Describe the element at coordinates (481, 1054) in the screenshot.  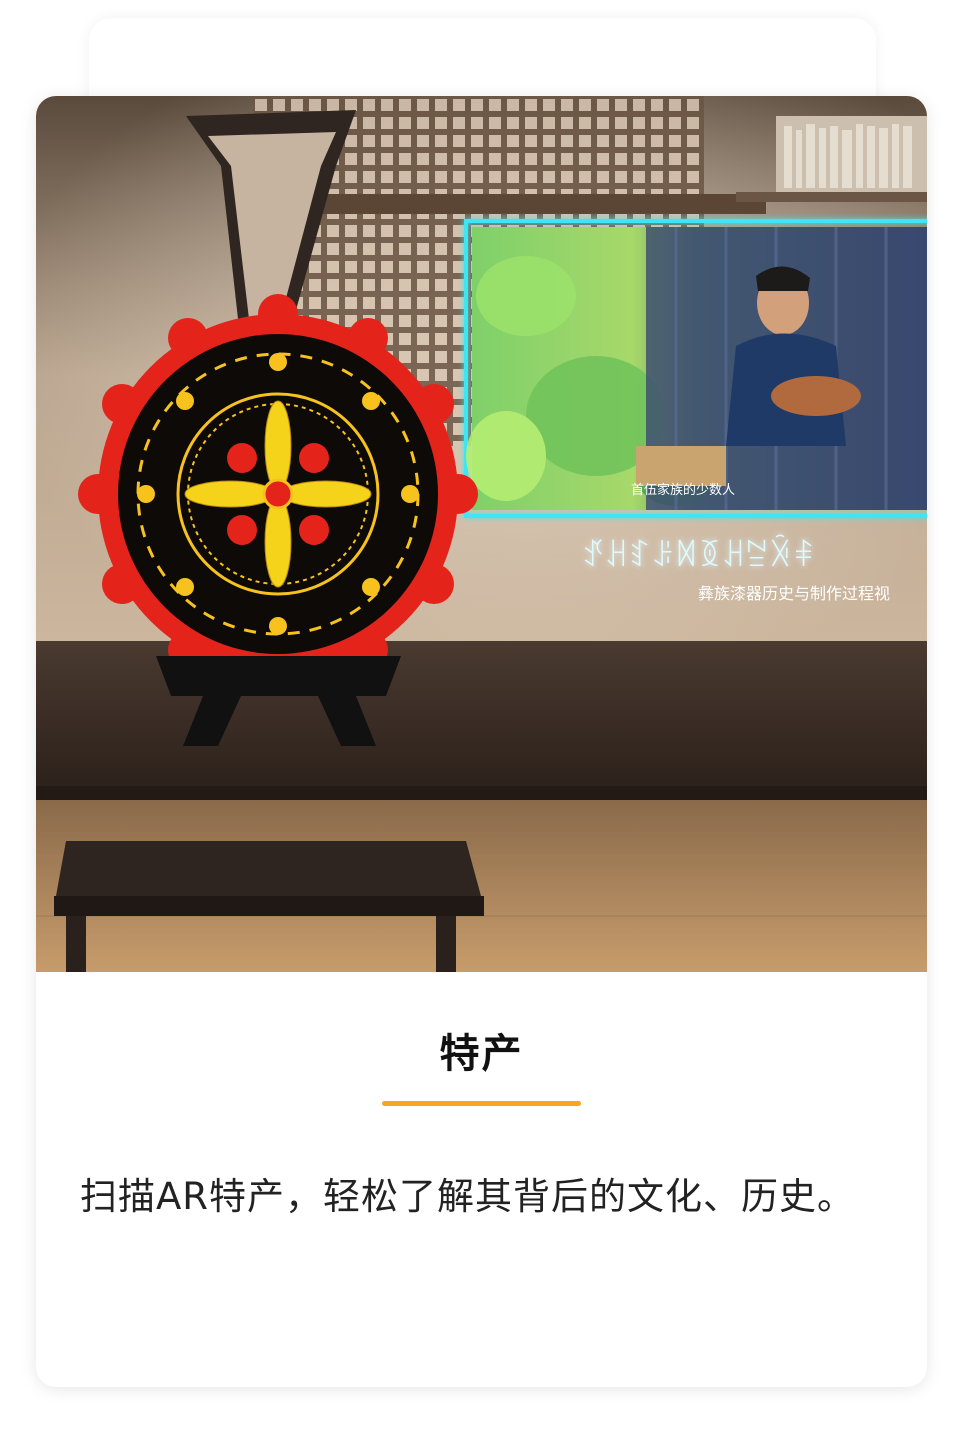
I see `feature-title: 特产` at that location.